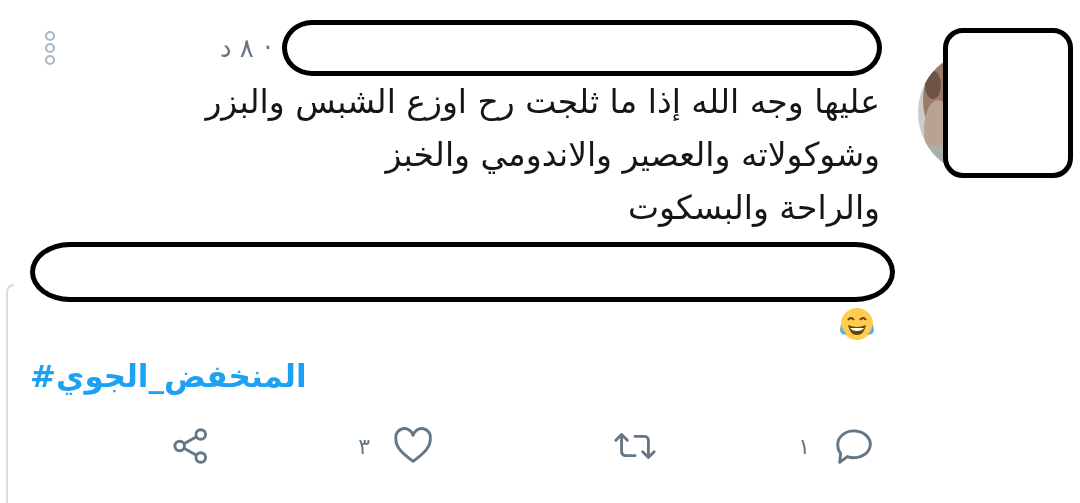 This screenshot has height=503, width=1080. I want to click on like-count: ٣, so click(364, 446).